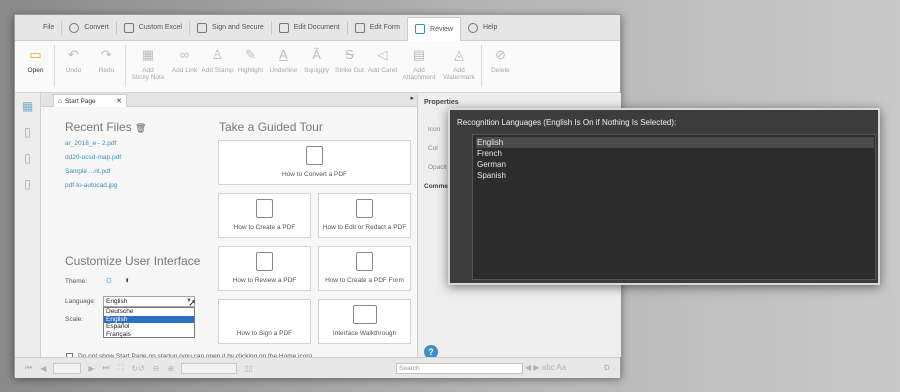 The image size is (900, 392). I want to click on add-sticky-note-button: ▦ Add Sticky Note, so click(148, 63).